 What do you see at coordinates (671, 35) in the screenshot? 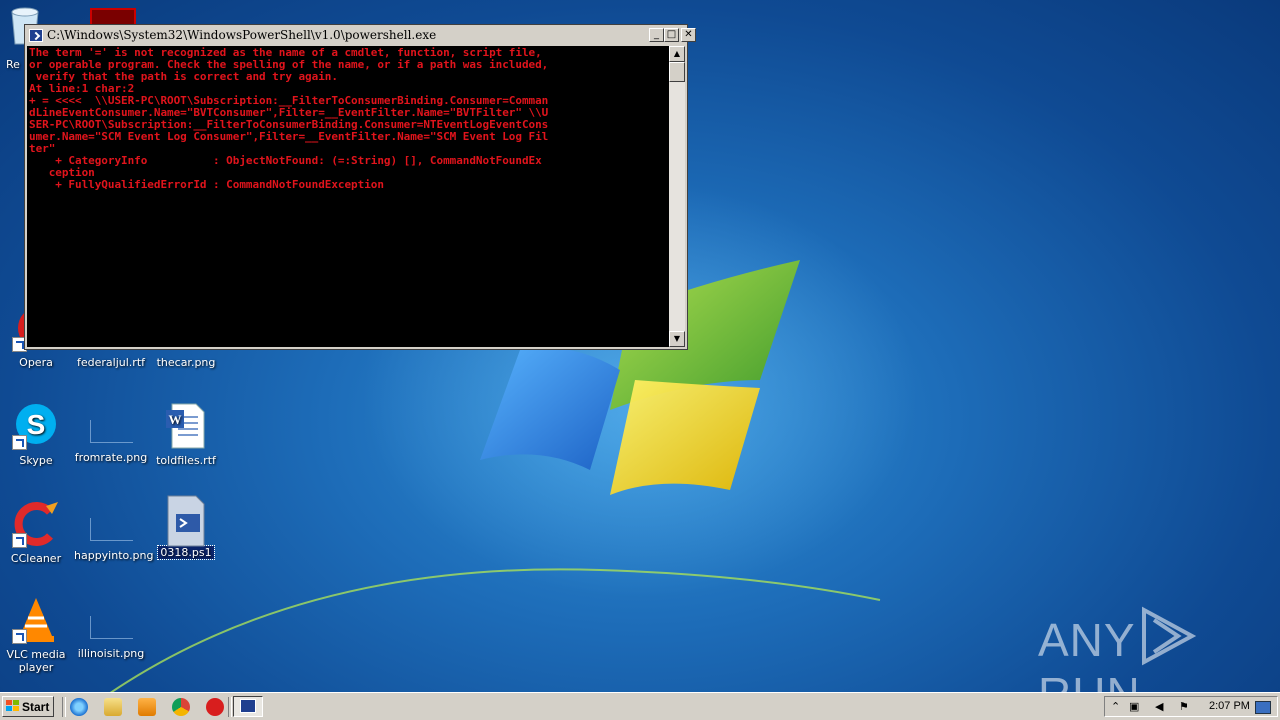
I see `maximize-button: □` at bounding box center [671, 35].